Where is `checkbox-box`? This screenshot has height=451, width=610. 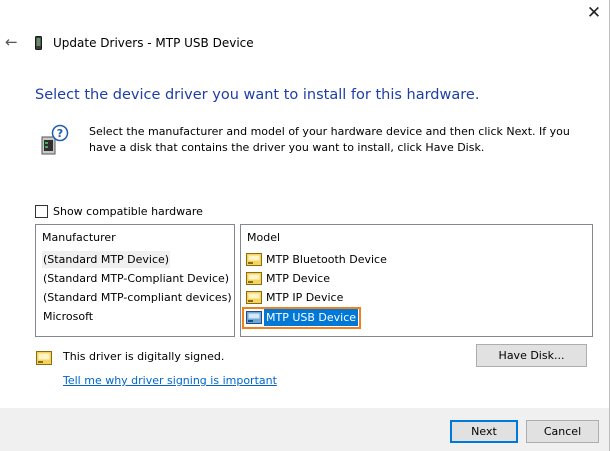 checkbox-box is located at coordinates (41, 211).